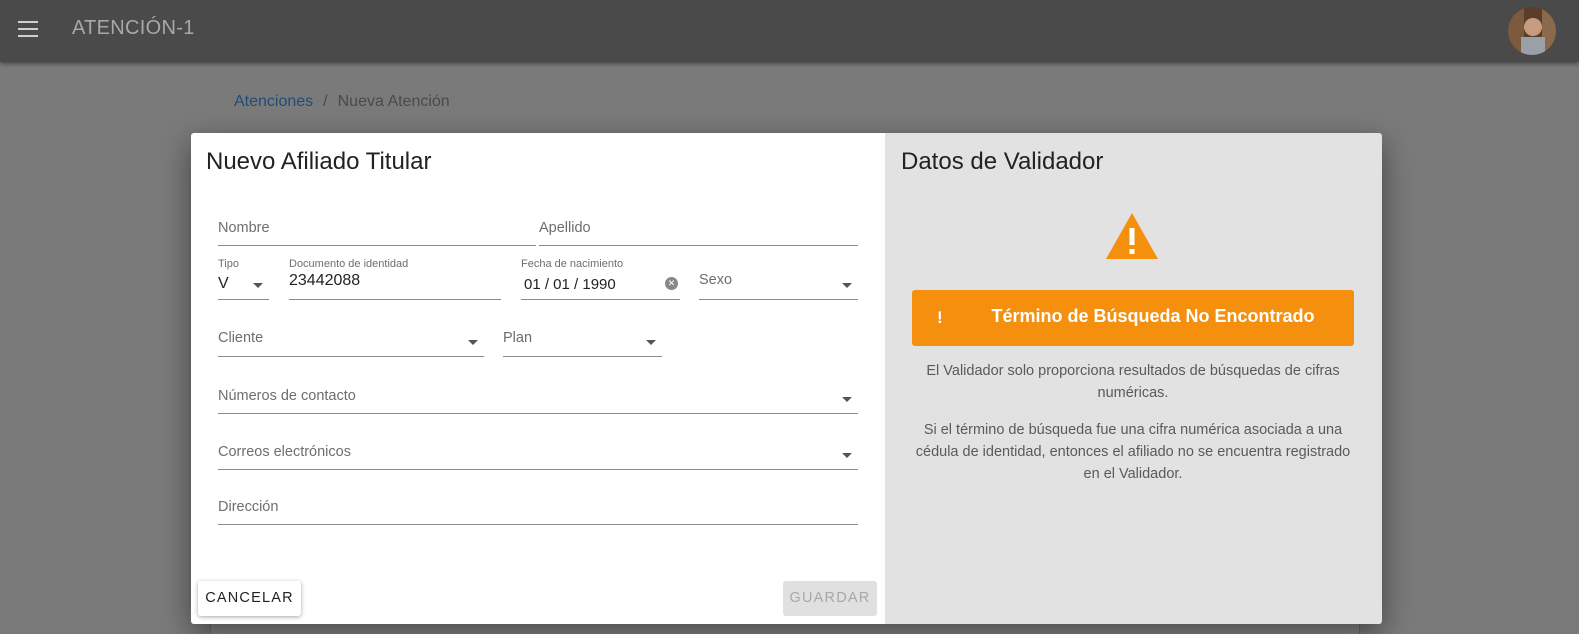 Image resolution: width=1579 pixels, height=634 pixels. I want to click on correos-select: Correos electrónicos, so click(538, 453).